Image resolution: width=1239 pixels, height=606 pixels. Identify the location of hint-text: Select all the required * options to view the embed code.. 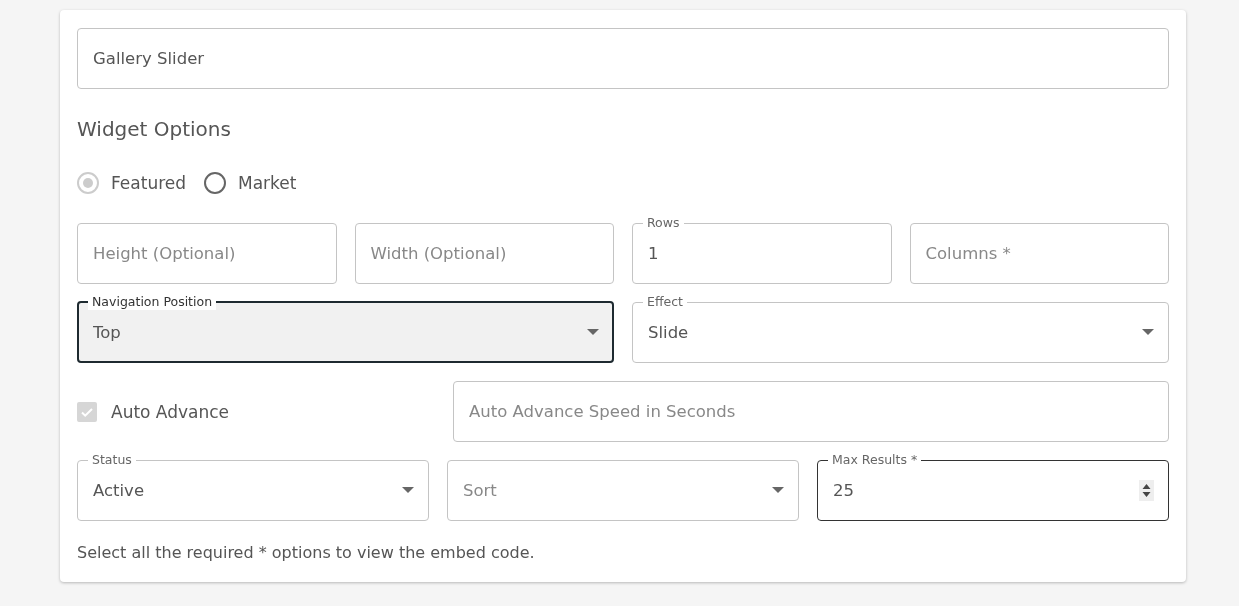
(306, 552).